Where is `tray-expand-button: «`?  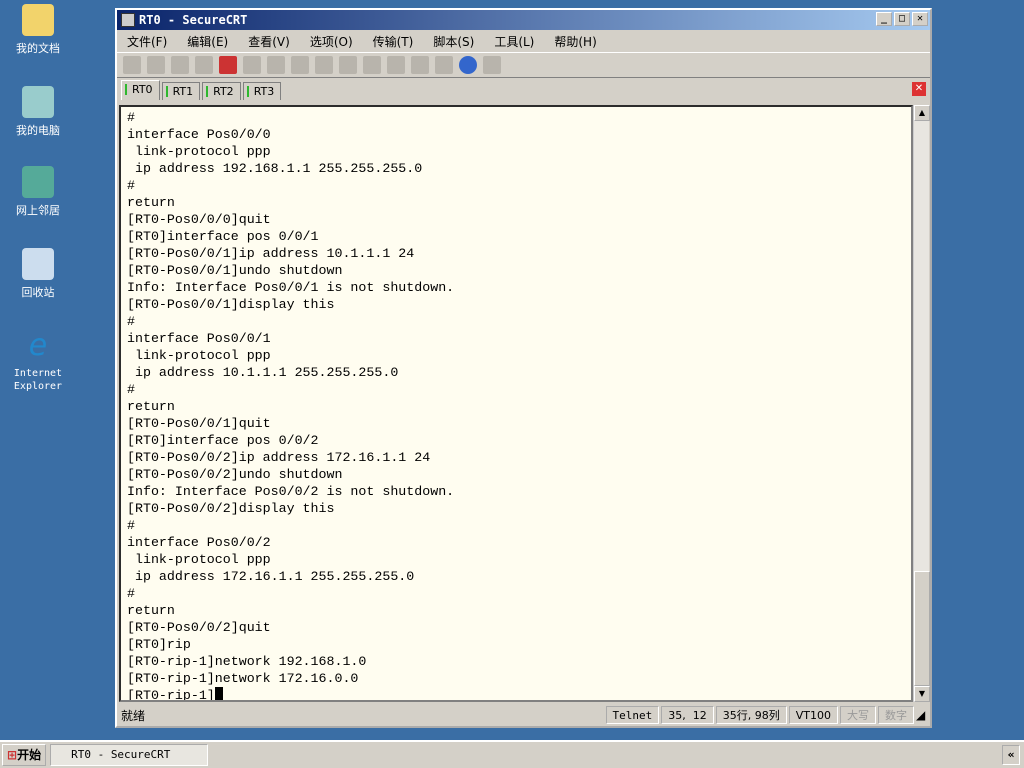
tray-expand-button: « is located at coordinates (1011, 755).